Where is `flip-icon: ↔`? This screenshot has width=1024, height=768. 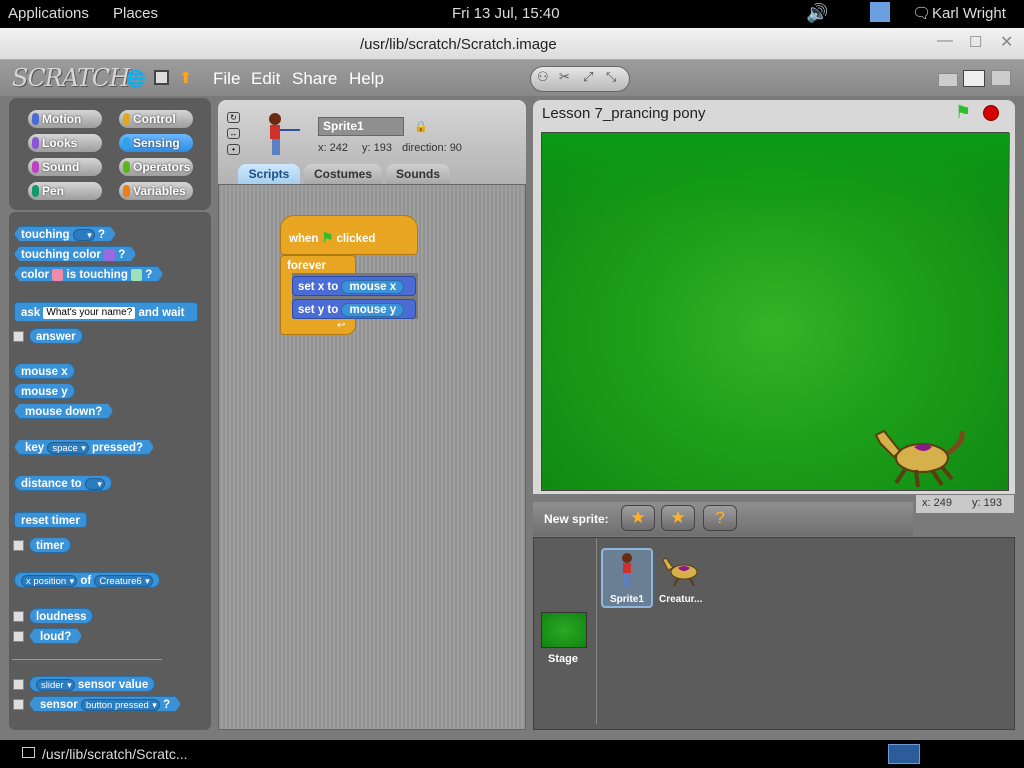 flip-icon: ↔ is located at coordinates (233, 133).